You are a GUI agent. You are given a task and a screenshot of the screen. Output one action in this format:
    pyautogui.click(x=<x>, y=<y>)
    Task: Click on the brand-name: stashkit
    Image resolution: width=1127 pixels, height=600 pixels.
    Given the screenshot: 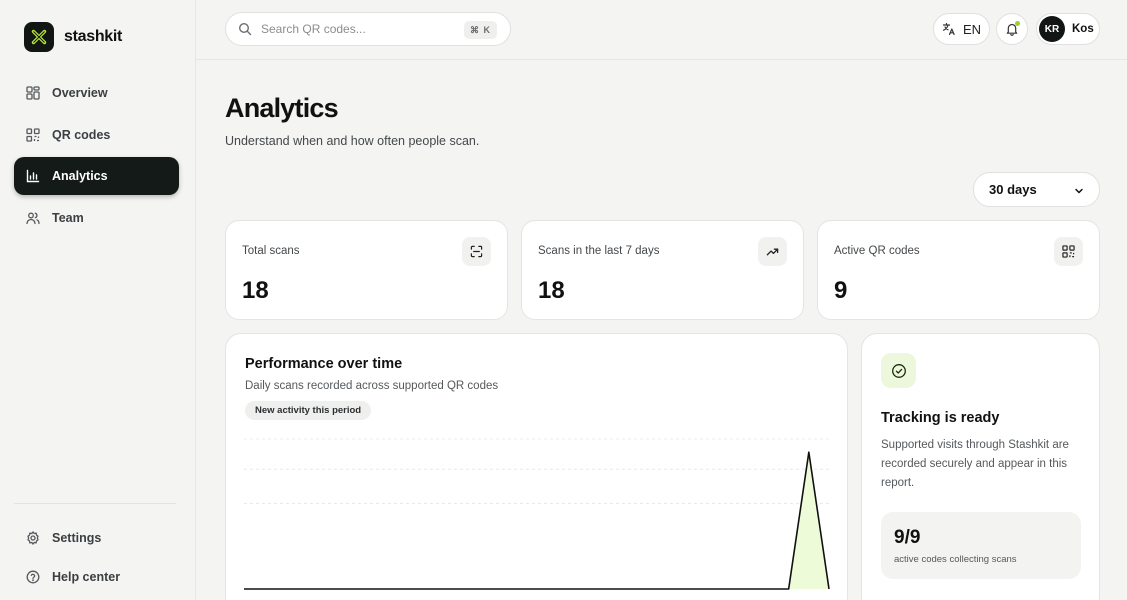 What is the action you would take?
    pyautogui.click(x=93, y=36)
    